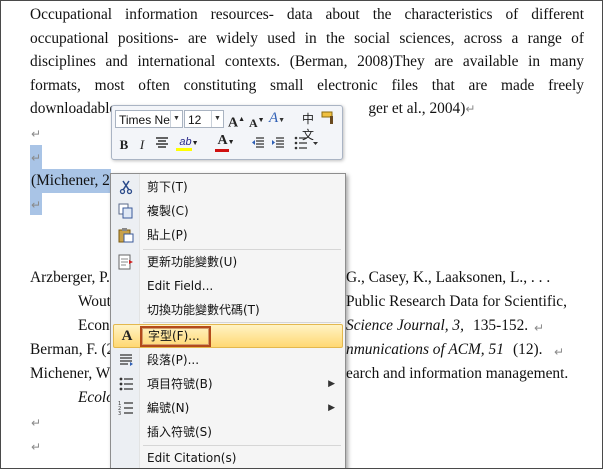  I want to click on paragraph-line-end: ger et al., 2004), so click(417, 108).